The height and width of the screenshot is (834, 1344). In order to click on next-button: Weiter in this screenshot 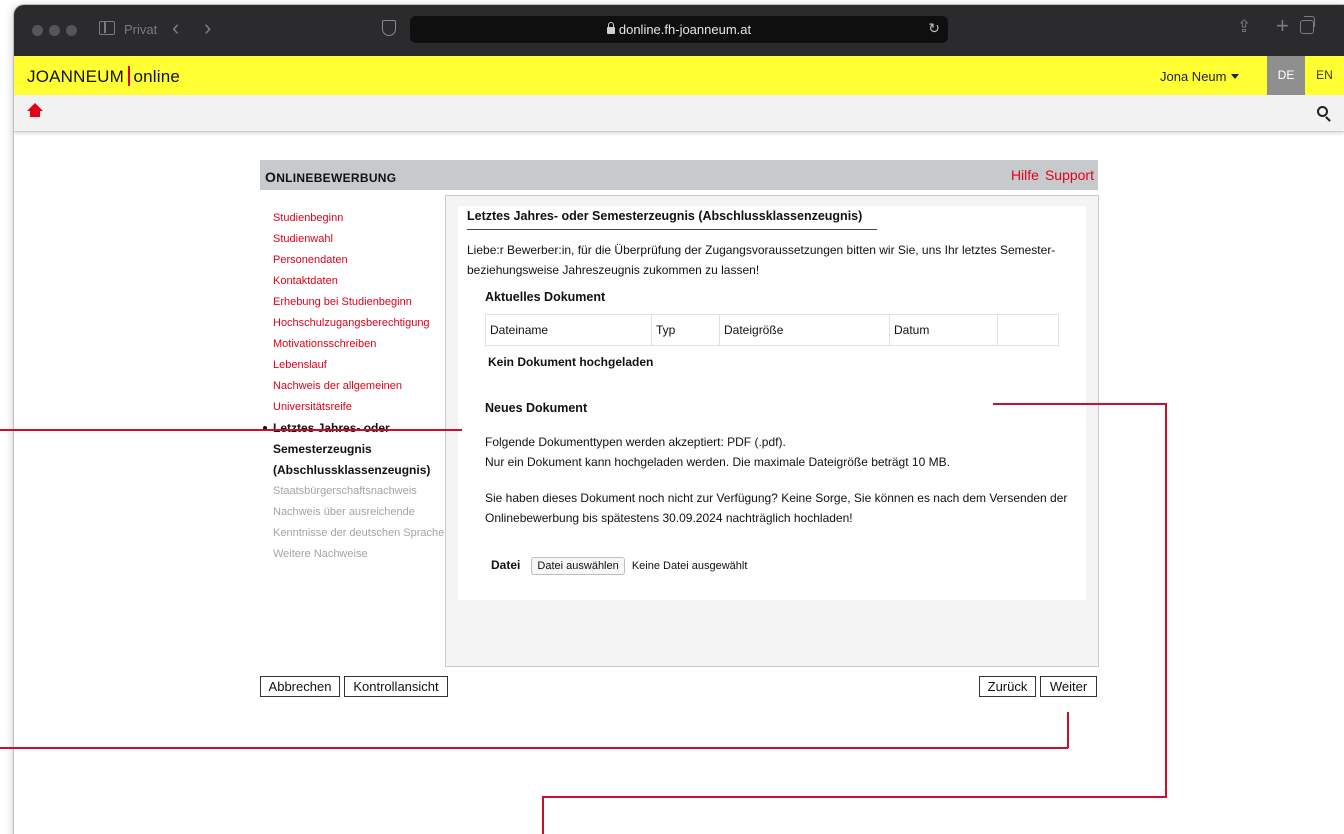, I will do `click(1068, 686)`.